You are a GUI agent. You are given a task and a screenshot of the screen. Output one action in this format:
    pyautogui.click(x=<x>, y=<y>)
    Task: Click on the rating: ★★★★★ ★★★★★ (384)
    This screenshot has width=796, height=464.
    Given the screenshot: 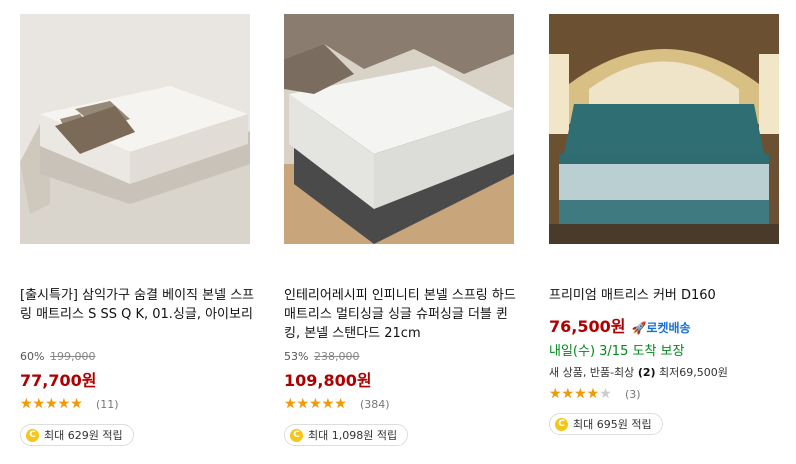 What is the action you would take?
    pyautogui.click(x=337, y=404)
    